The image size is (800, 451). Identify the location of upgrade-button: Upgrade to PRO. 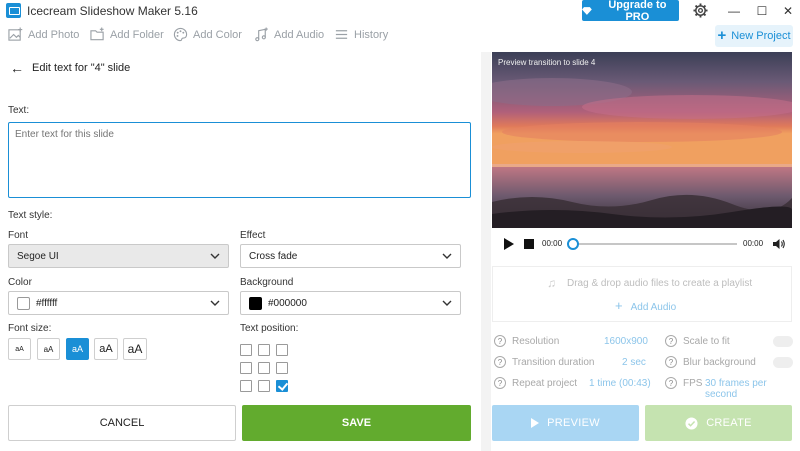
(630, 11).